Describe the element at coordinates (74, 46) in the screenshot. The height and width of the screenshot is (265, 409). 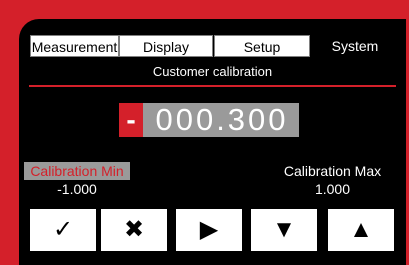
I see `tab-measurement: Measurement` at that location.